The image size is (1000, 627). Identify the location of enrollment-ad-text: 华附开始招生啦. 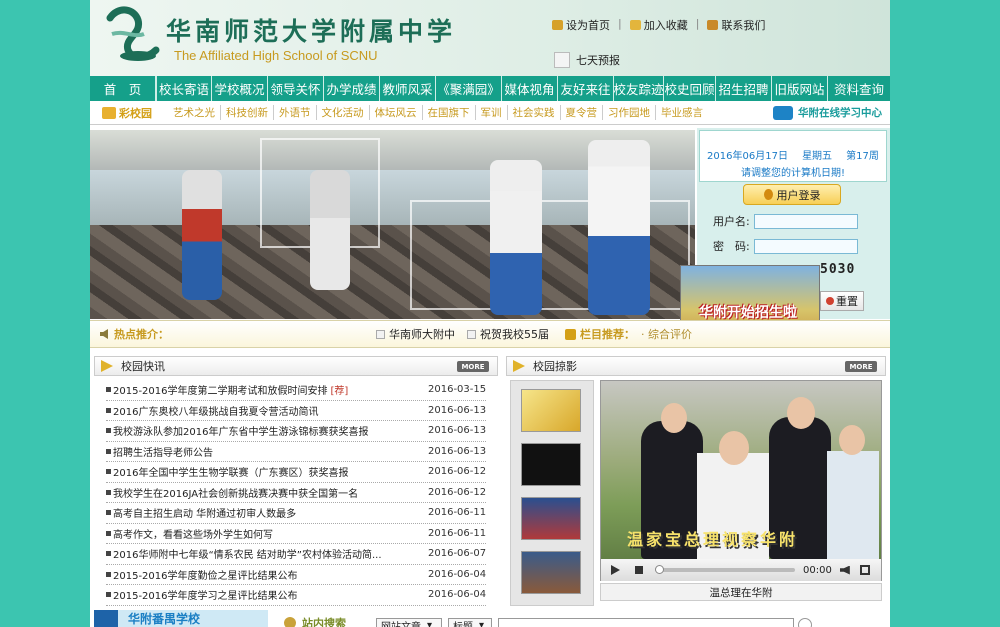
(748, 313).